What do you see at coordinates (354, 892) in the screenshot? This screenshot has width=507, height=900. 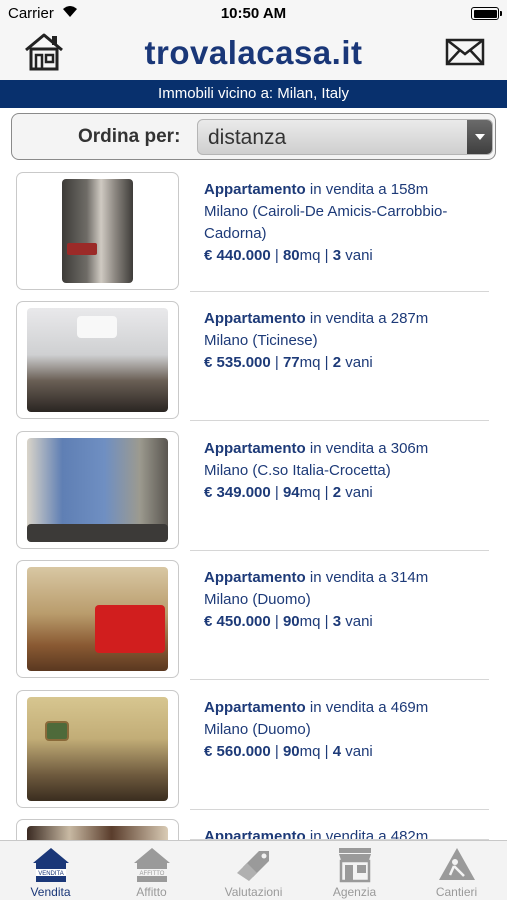 I see `tab-agenzia-label: Agenzia` at bounding box center [354, 892].